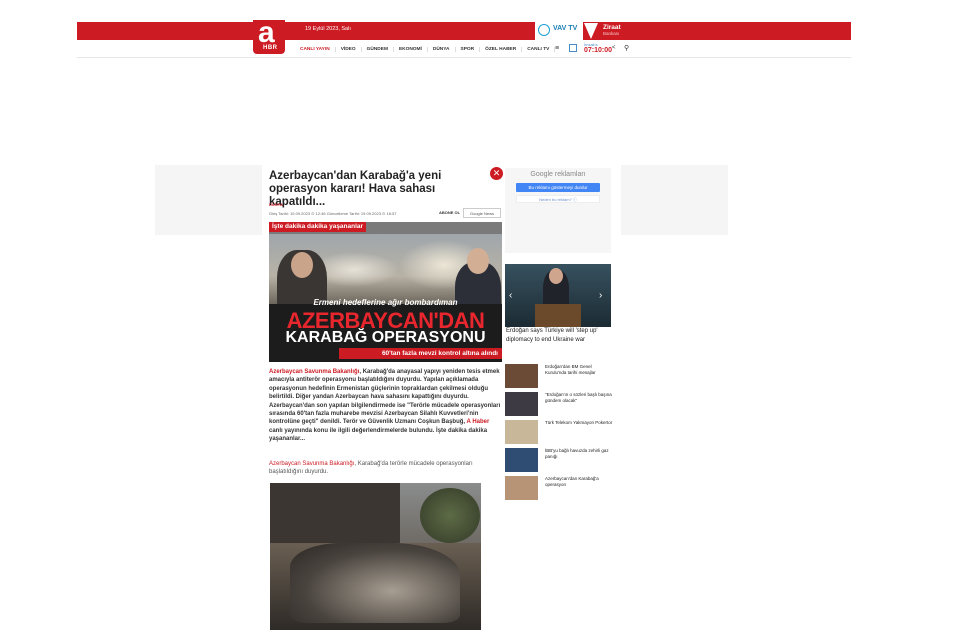  Describe the element at coordinates (577, 453) in the screenshot. I see `list-item-text: İBB'yu bağlı havuzda zehirli gaz panığı` at that location.